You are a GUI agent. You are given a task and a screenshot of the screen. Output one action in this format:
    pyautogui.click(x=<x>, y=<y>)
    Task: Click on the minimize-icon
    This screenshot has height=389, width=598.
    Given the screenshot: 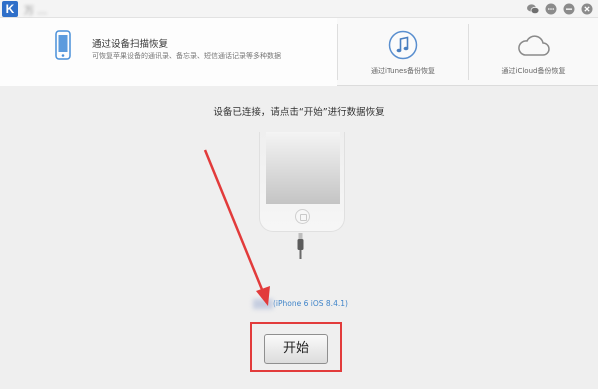 What is the action you would take?
    pyautogui.click(x=569, y=9)
    